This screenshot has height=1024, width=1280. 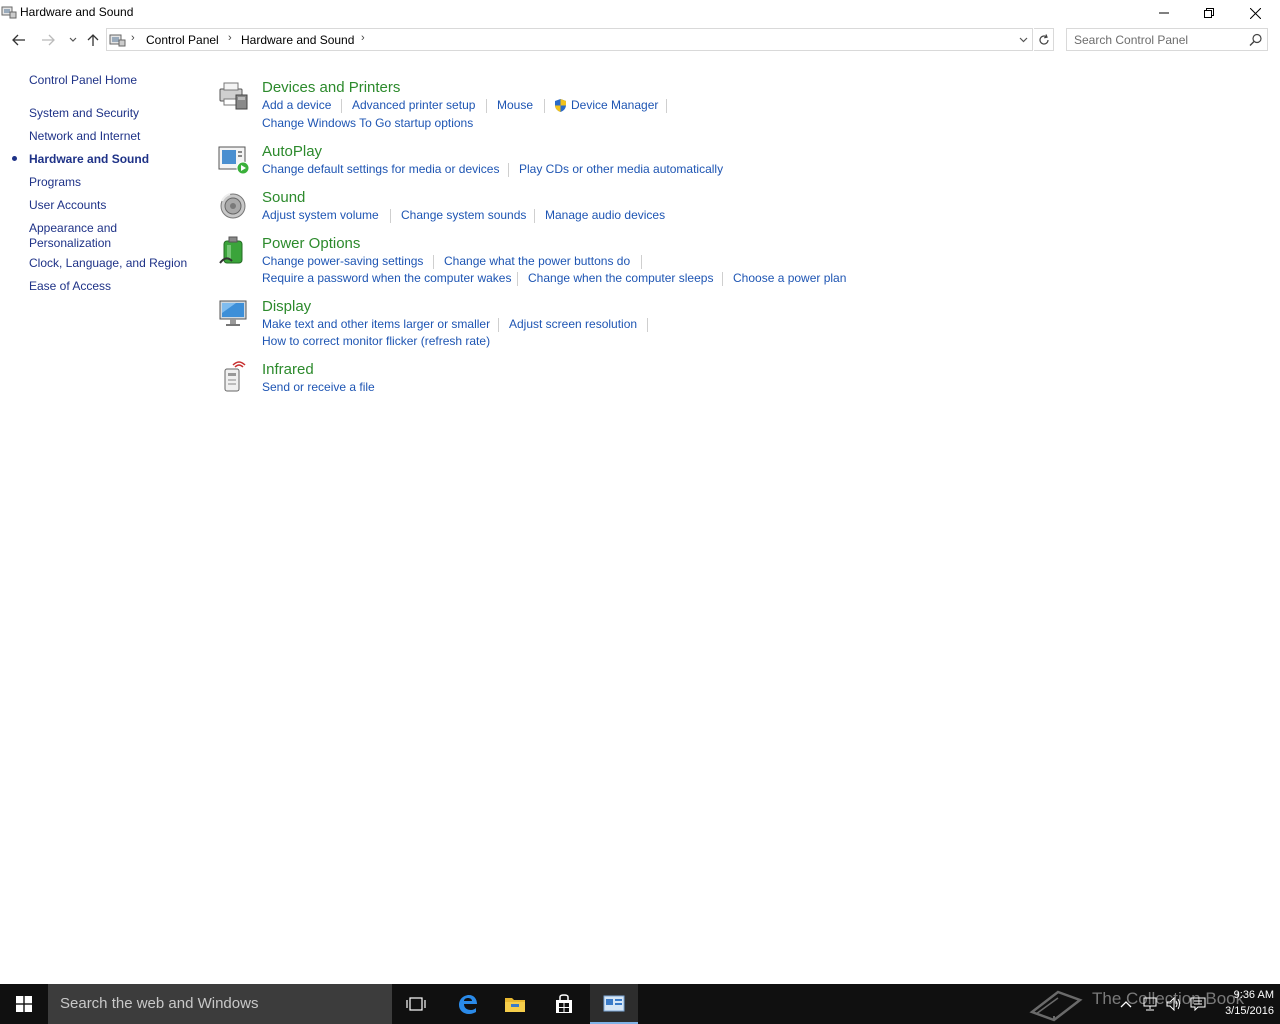 What do you see at coordinates (1174, 1004) in the screenshot?
I see `volume-icon` at bounding box center [1174, 1004].